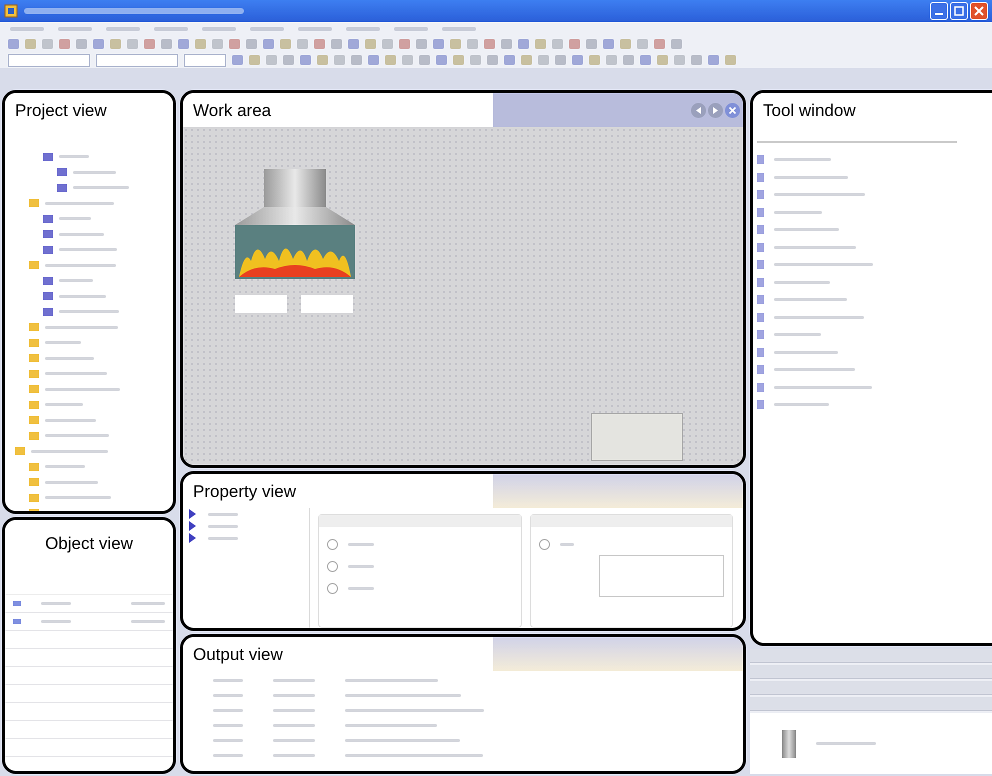  What do you see at coordinates (11, 11) in the screenshot?
I see `app-icon` at bounding box center [11, 11].